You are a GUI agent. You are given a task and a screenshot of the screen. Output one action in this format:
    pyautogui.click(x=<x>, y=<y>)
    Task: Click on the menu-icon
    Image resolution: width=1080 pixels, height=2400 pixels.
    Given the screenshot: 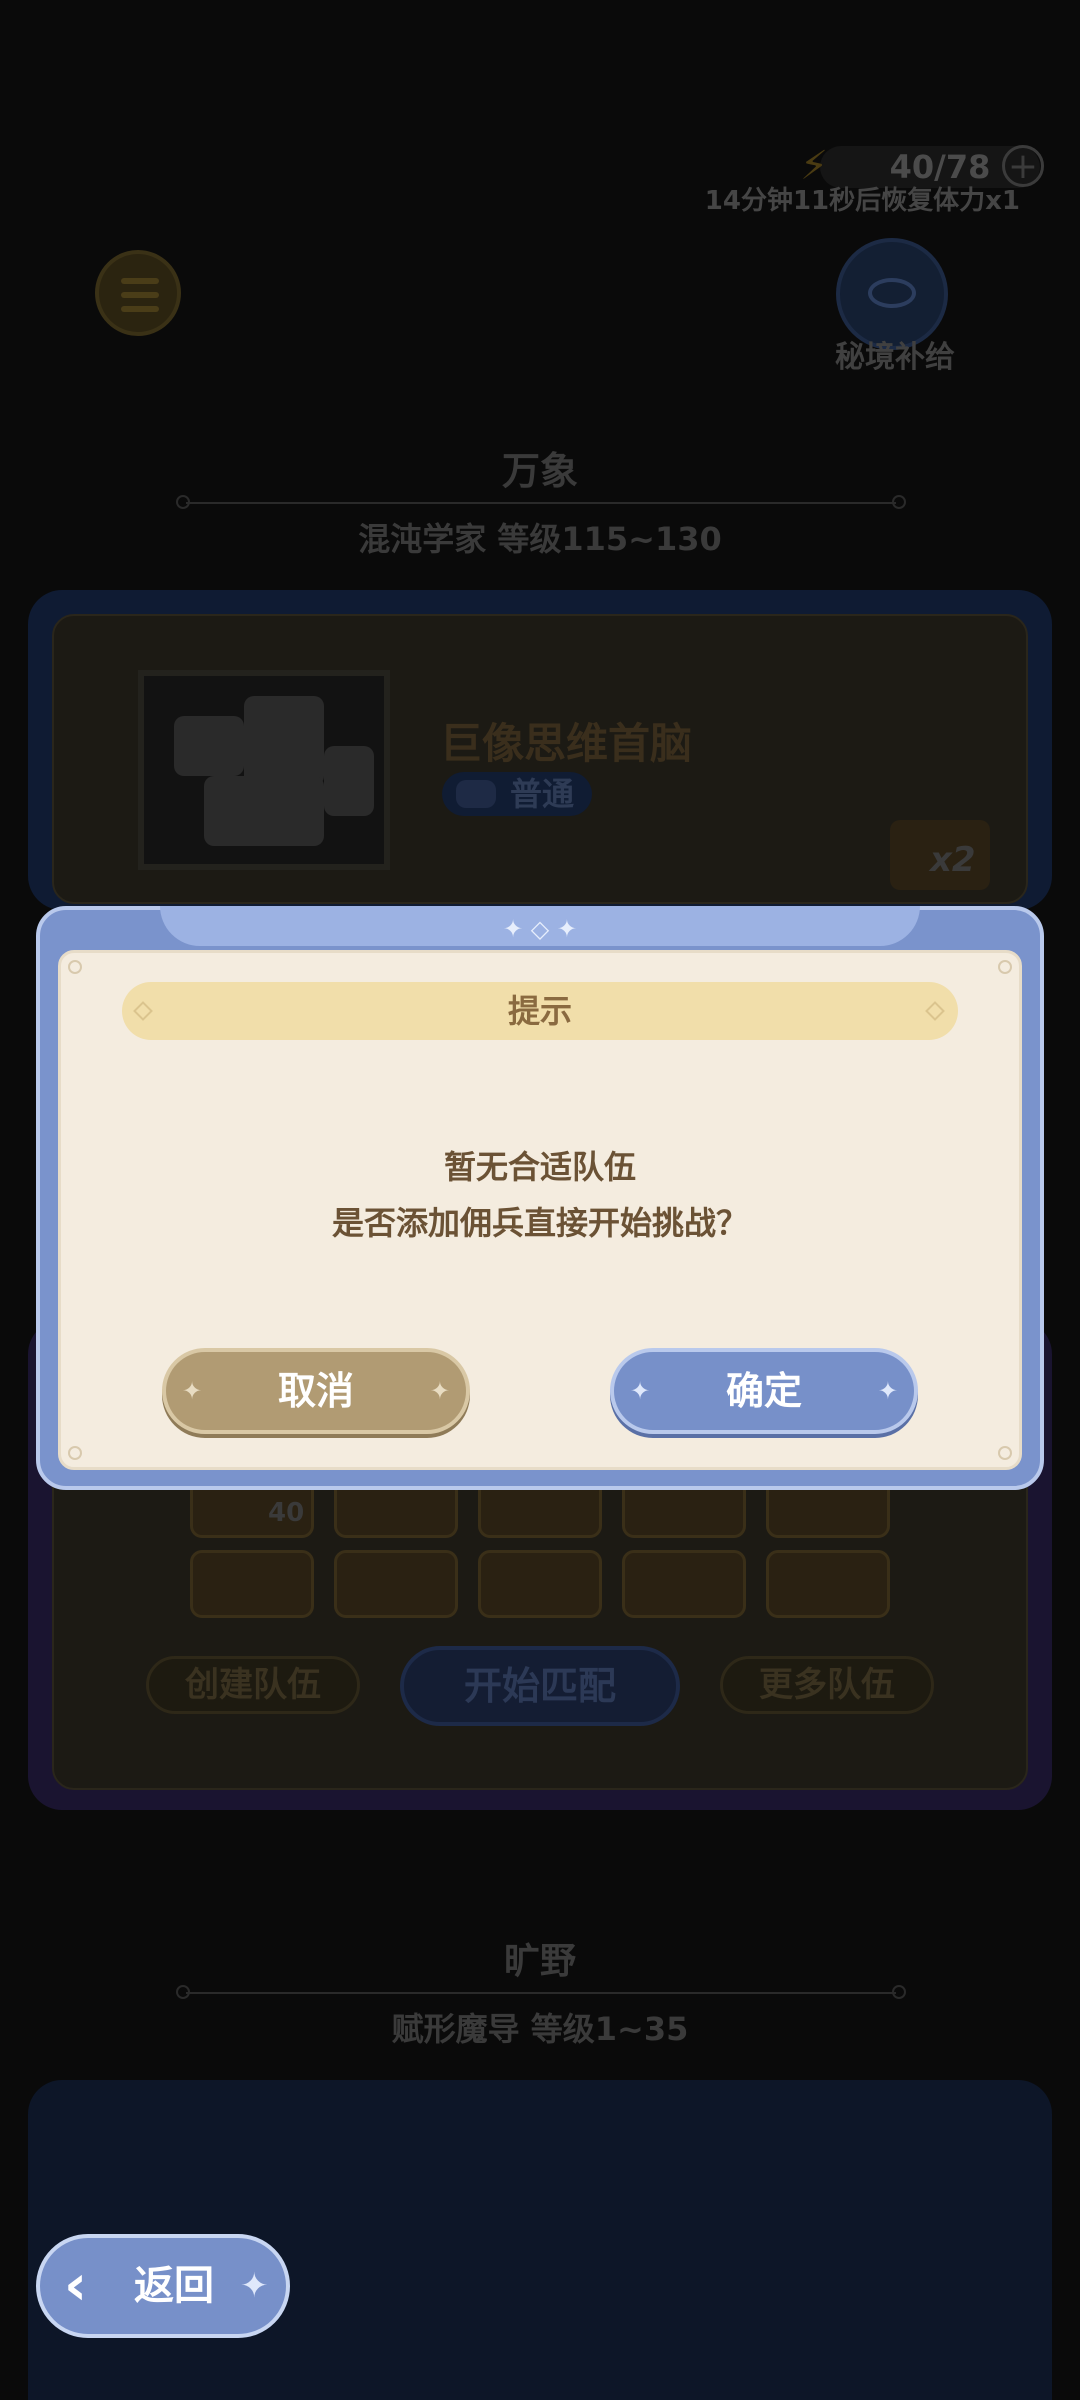 What is the action you would take?
    pyautogui.click(x=140, y=281)
    